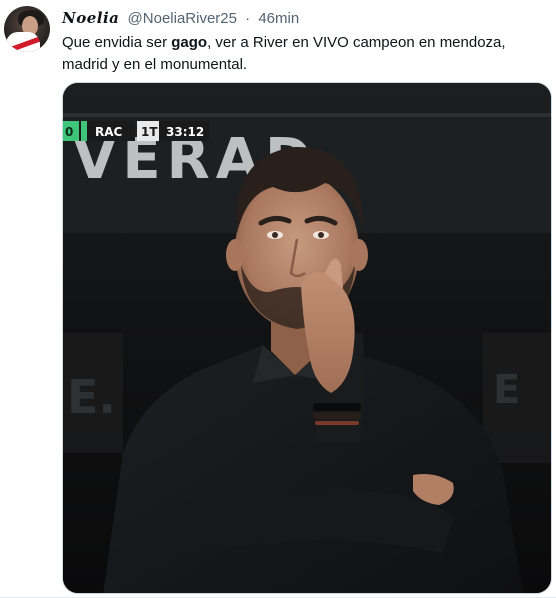  I want to click on svg-text: E., so click(91, 397).